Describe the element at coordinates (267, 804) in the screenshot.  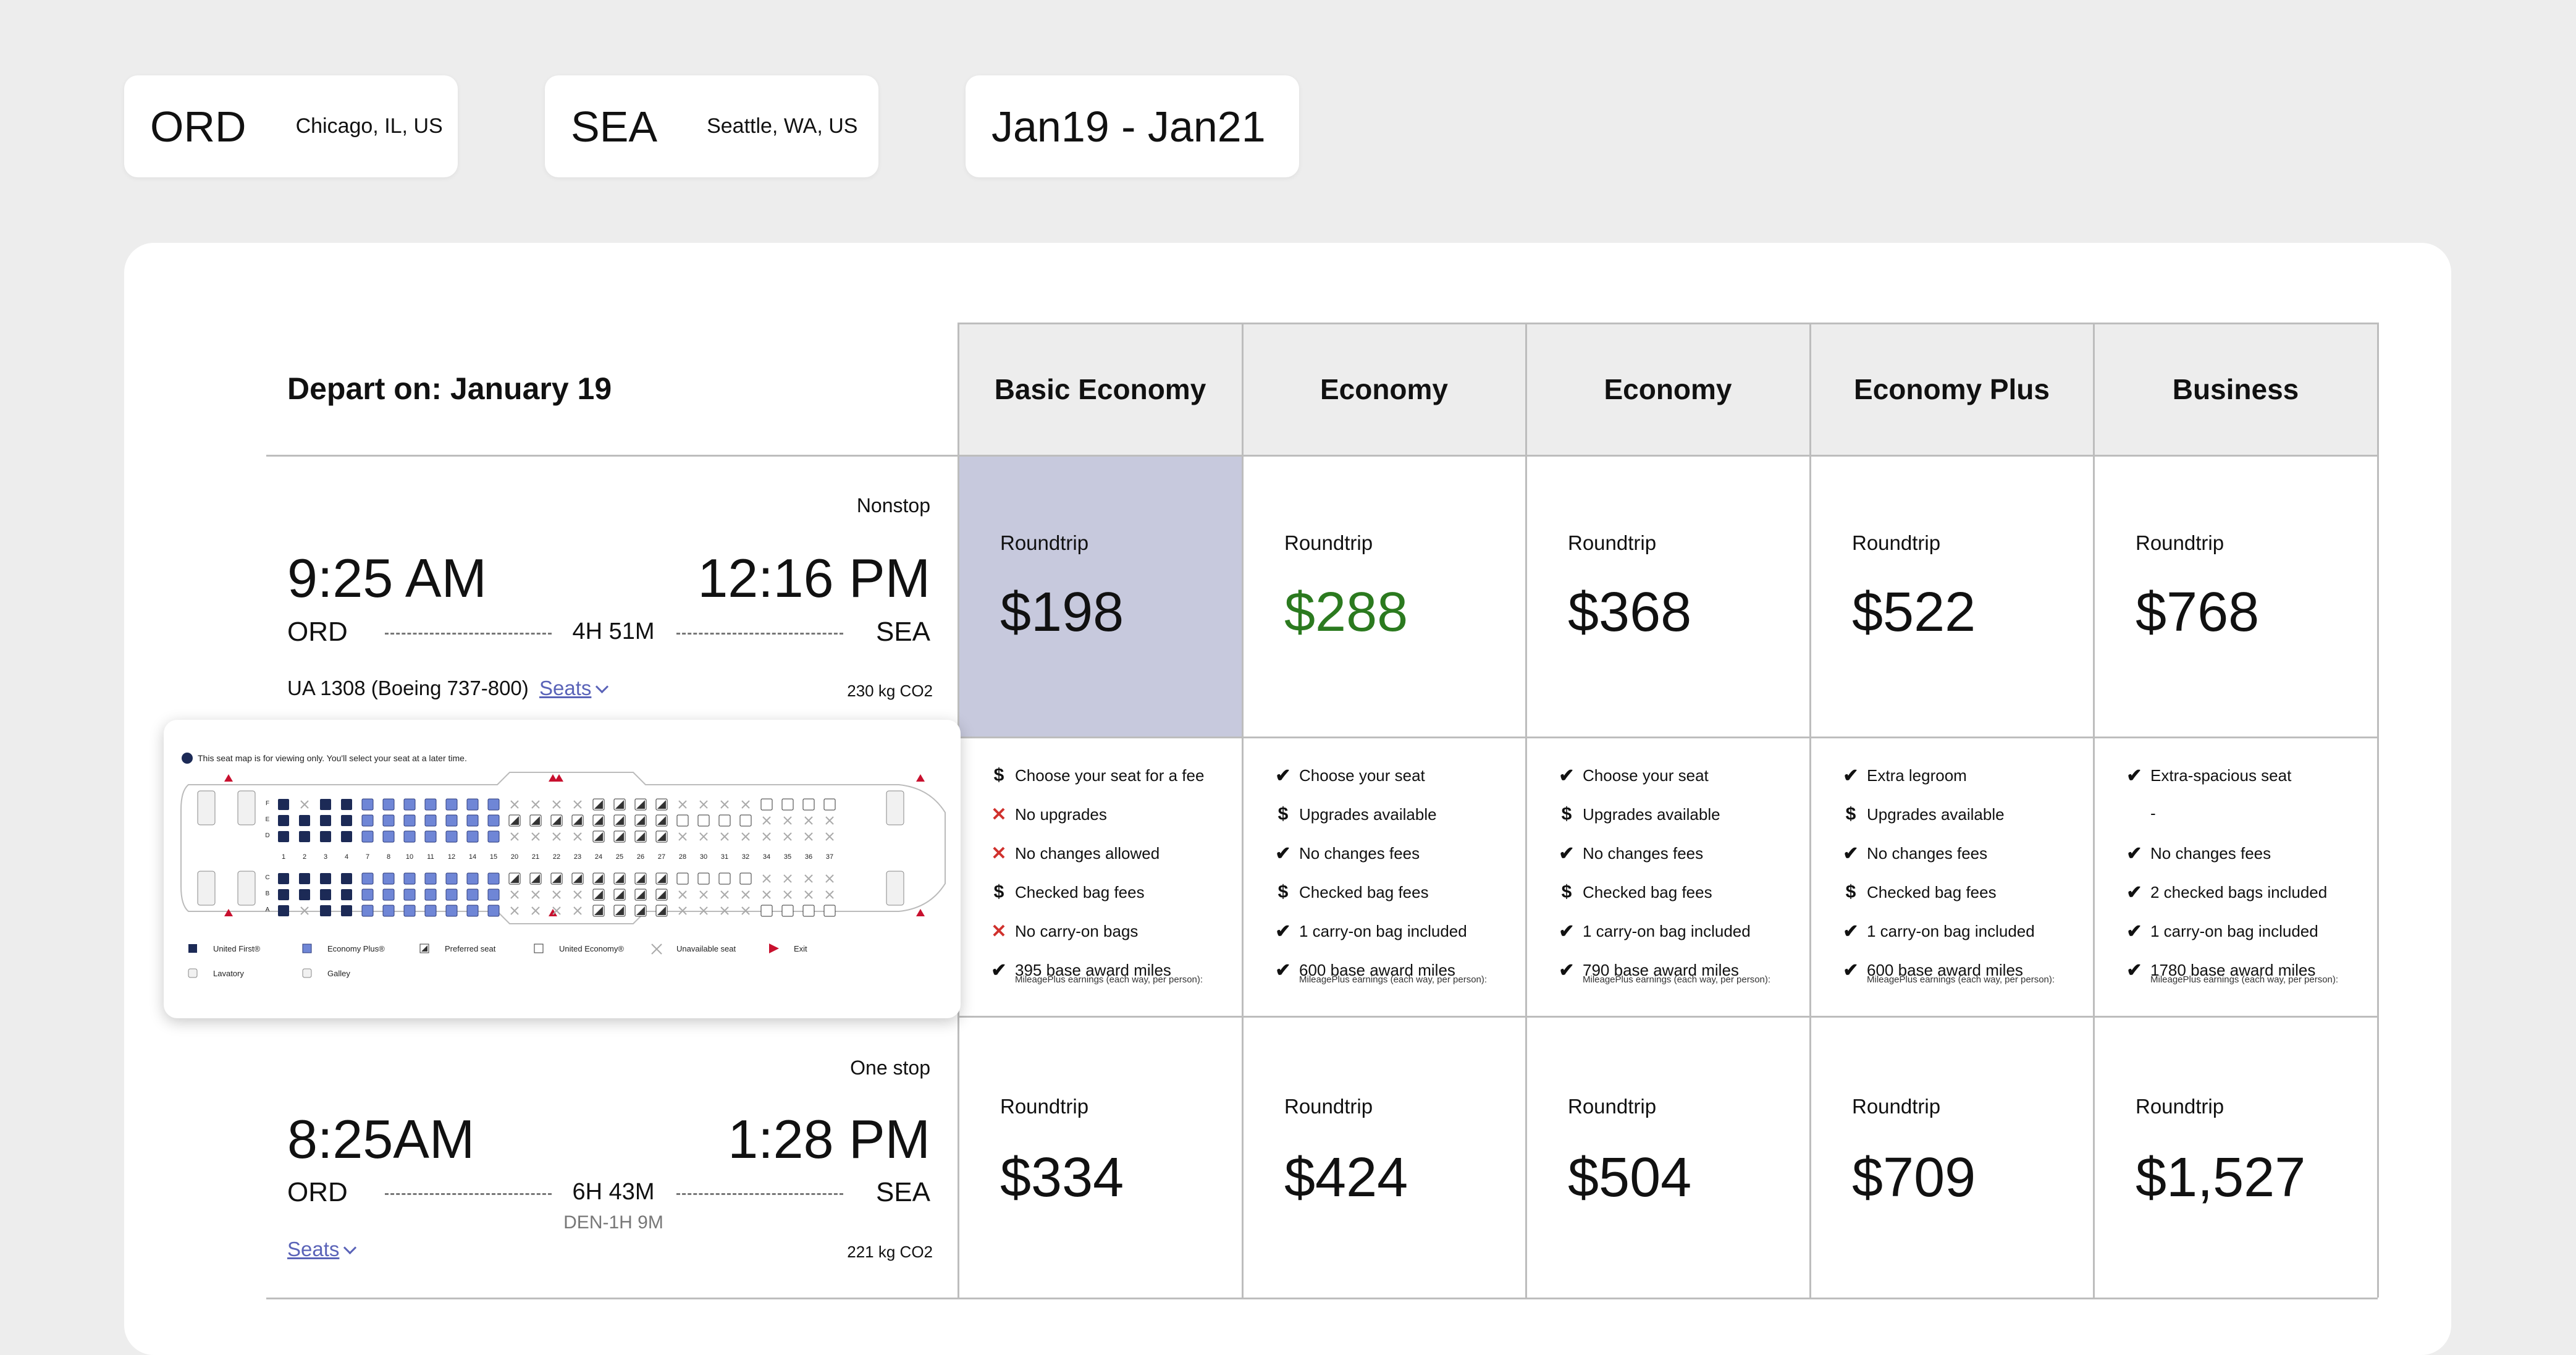
I see `seat-letter: F` at that location.